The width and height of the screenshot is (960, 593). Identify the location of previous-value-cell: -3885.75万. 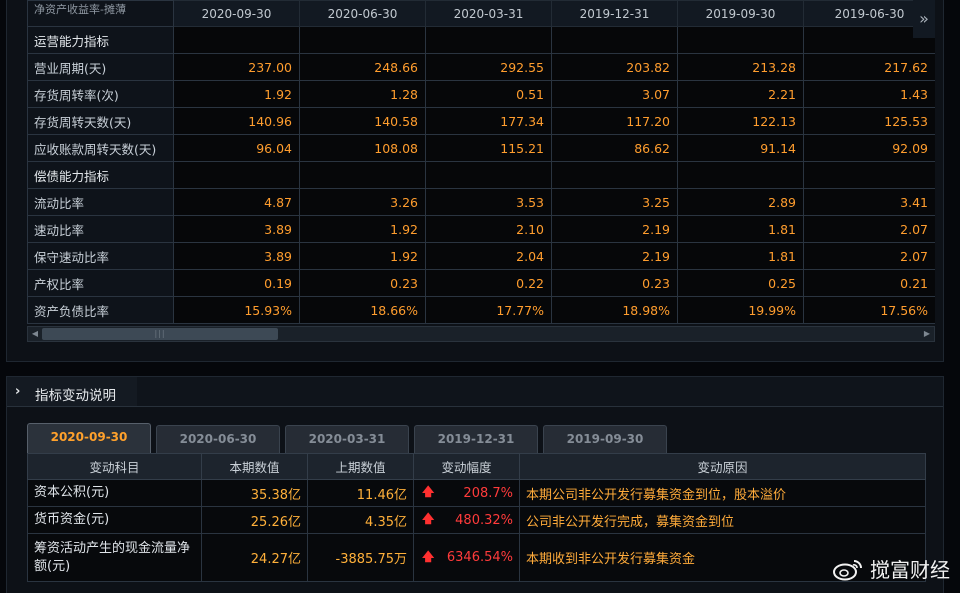
(360, 557).